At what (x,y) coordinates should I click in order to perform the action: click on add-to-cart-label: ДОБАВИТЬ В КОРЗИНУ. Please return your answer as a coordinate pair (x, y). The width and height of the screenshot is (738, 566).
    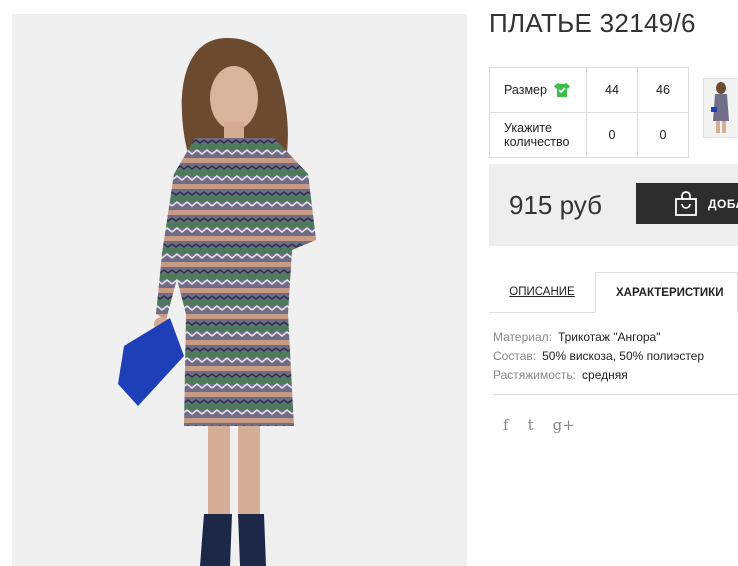
    Looking at the image, I should click on (723, 203).